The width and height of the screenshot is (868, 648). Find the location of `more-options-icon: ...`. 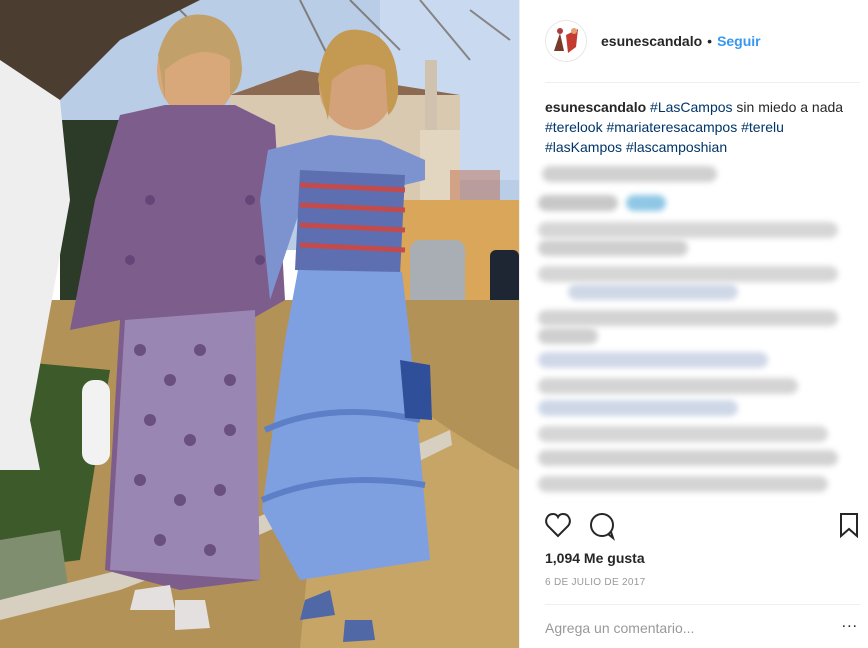

more-options-icon: ... is located at coordinates (850, 623).